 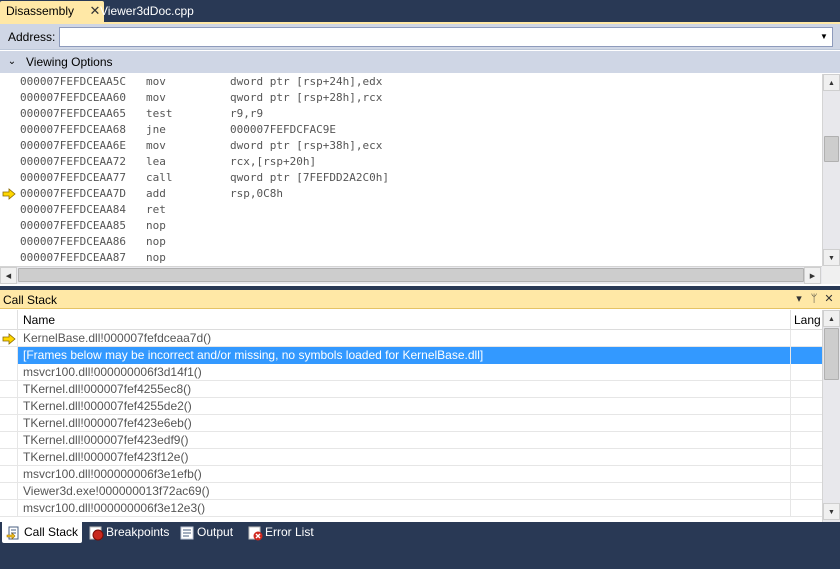 I want to click on tab-error-list: Error List, so click(x=278, y=532).